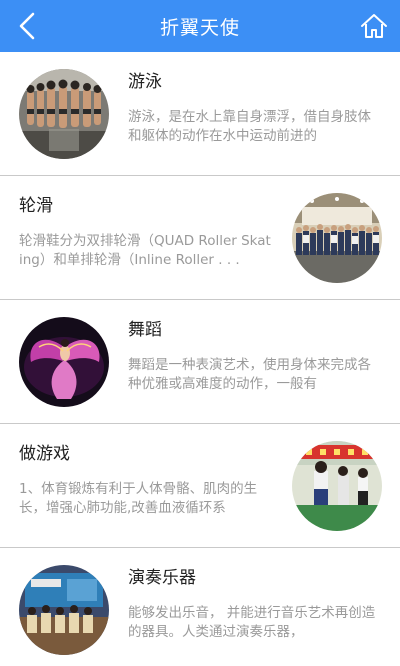  I want to click on list-item-desc: 舞蹈是一种表演艺术，使用身体来完成各种优雅或高难度的动作，一般有, so click(249, 374).